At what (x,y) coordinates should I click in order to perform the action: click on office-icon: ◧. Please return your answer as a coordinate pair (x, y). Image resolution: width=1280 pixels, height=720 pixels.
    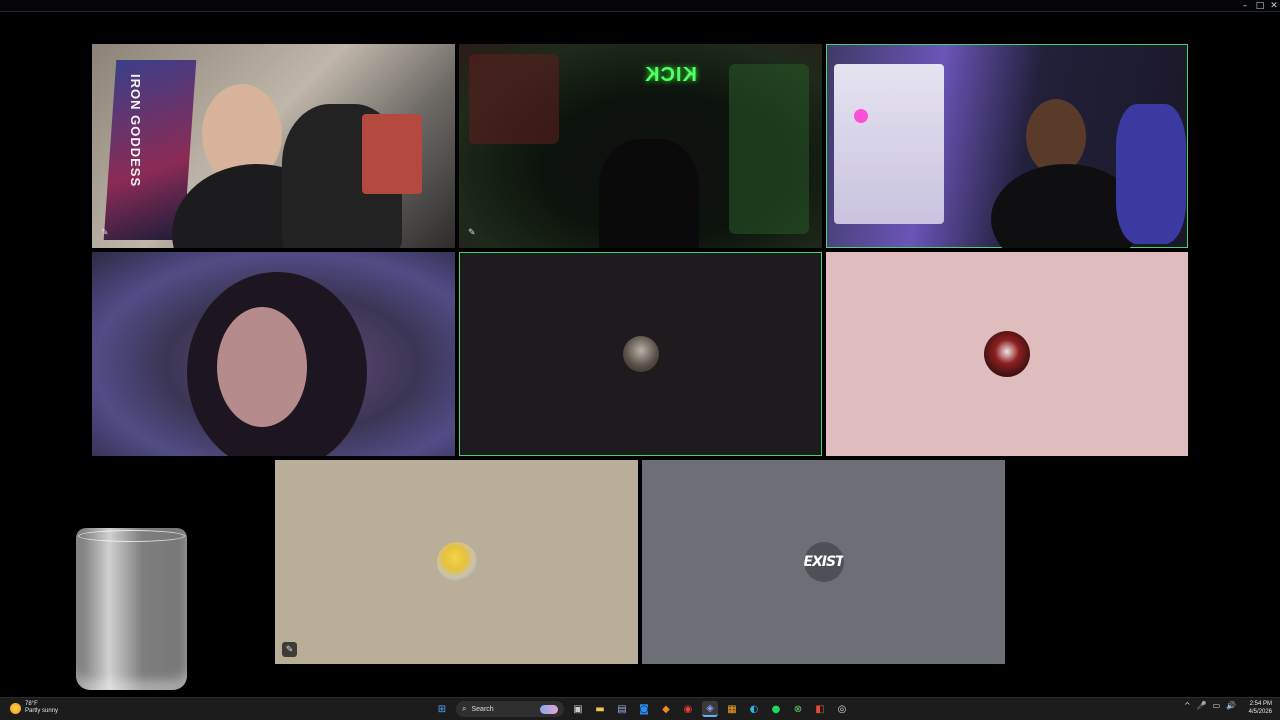
    Looking at the image, I should click on (820, 709).